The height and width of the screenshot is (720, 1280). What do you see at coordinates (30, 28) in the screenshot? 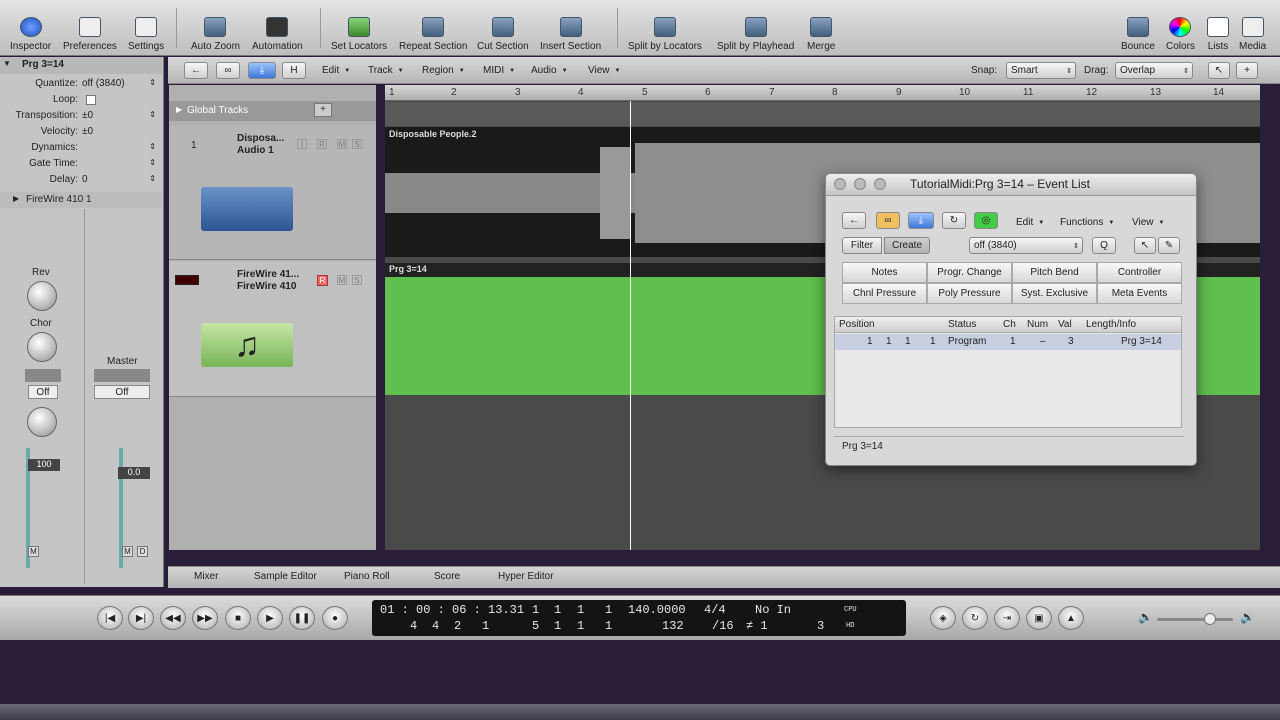
I see `inspector-button: Inspector` at bounding box center [30, 28].